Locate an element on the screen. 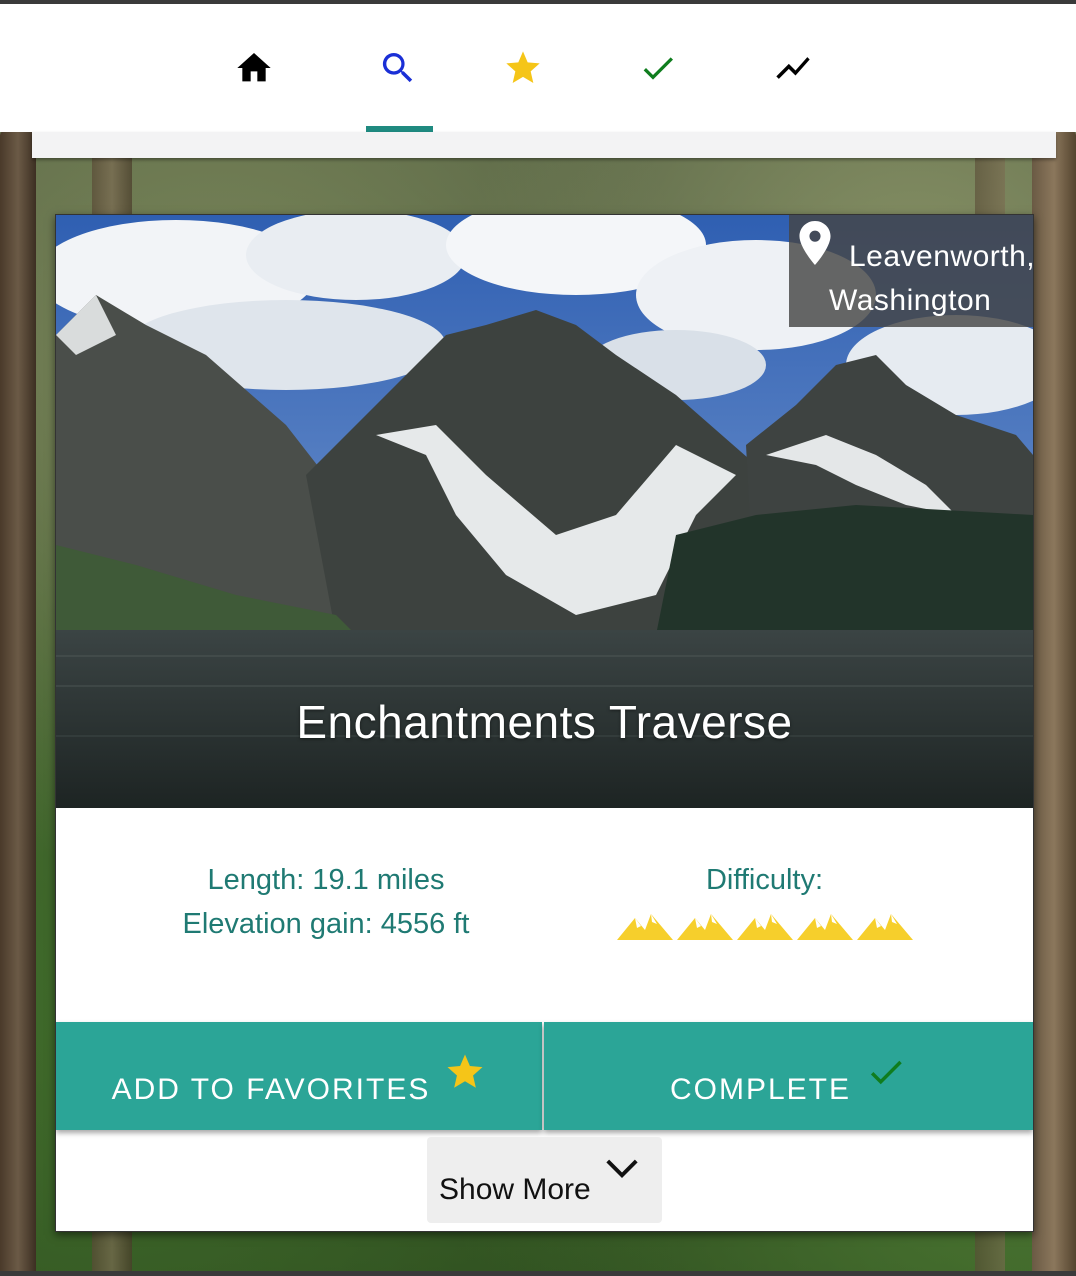  home-icon is located at coordinates (254, 67).